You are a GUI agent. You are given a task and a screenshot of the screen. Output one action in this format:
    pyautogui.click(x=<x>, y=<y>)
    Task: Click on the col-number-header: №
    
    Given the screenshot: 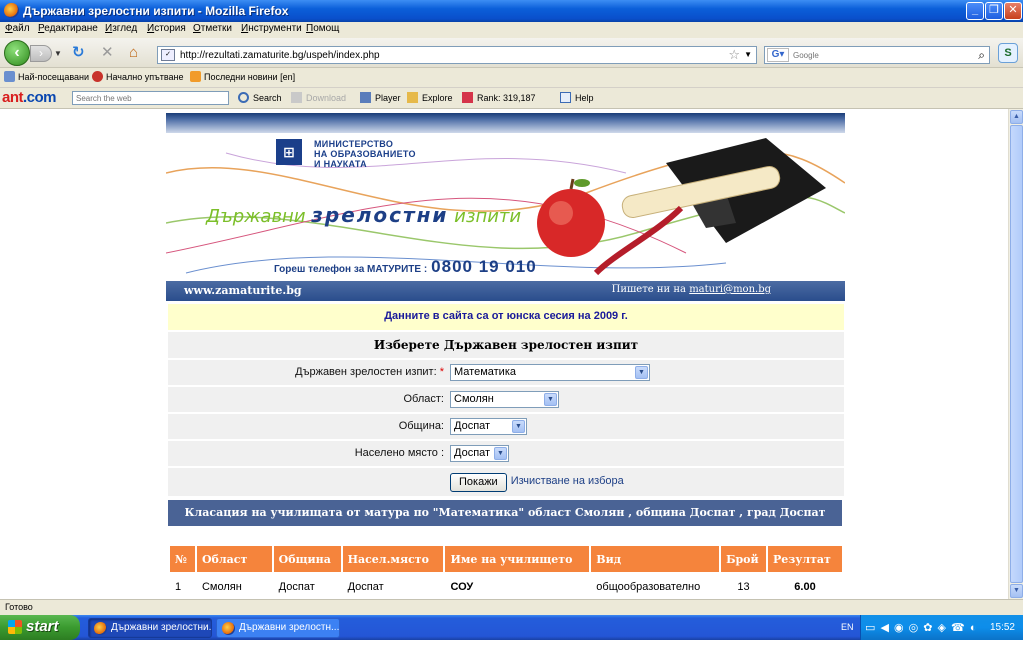 What is the action you would take?
    pyautogui.click(x=182, y=559)
    